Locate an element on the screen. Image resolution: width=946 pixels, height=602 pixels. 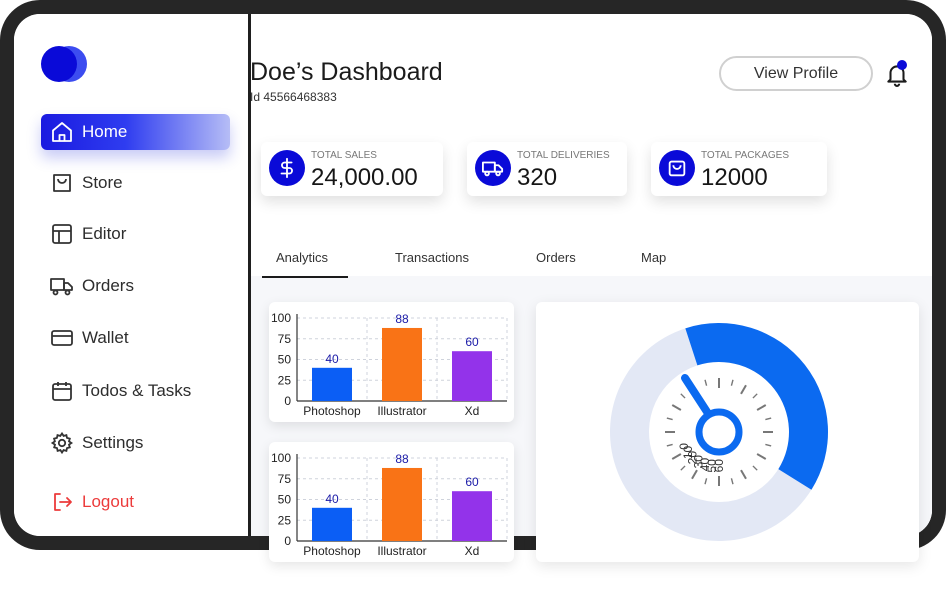
active-tab-indicator is located at coordinates (305, 277).